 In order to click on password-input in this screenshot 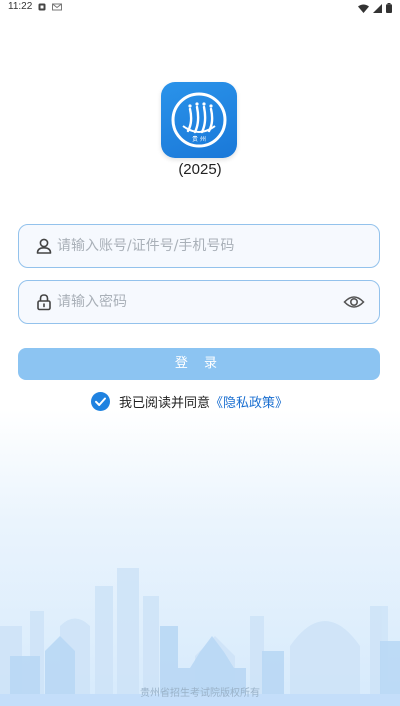, I will do `click(197, 301)`.